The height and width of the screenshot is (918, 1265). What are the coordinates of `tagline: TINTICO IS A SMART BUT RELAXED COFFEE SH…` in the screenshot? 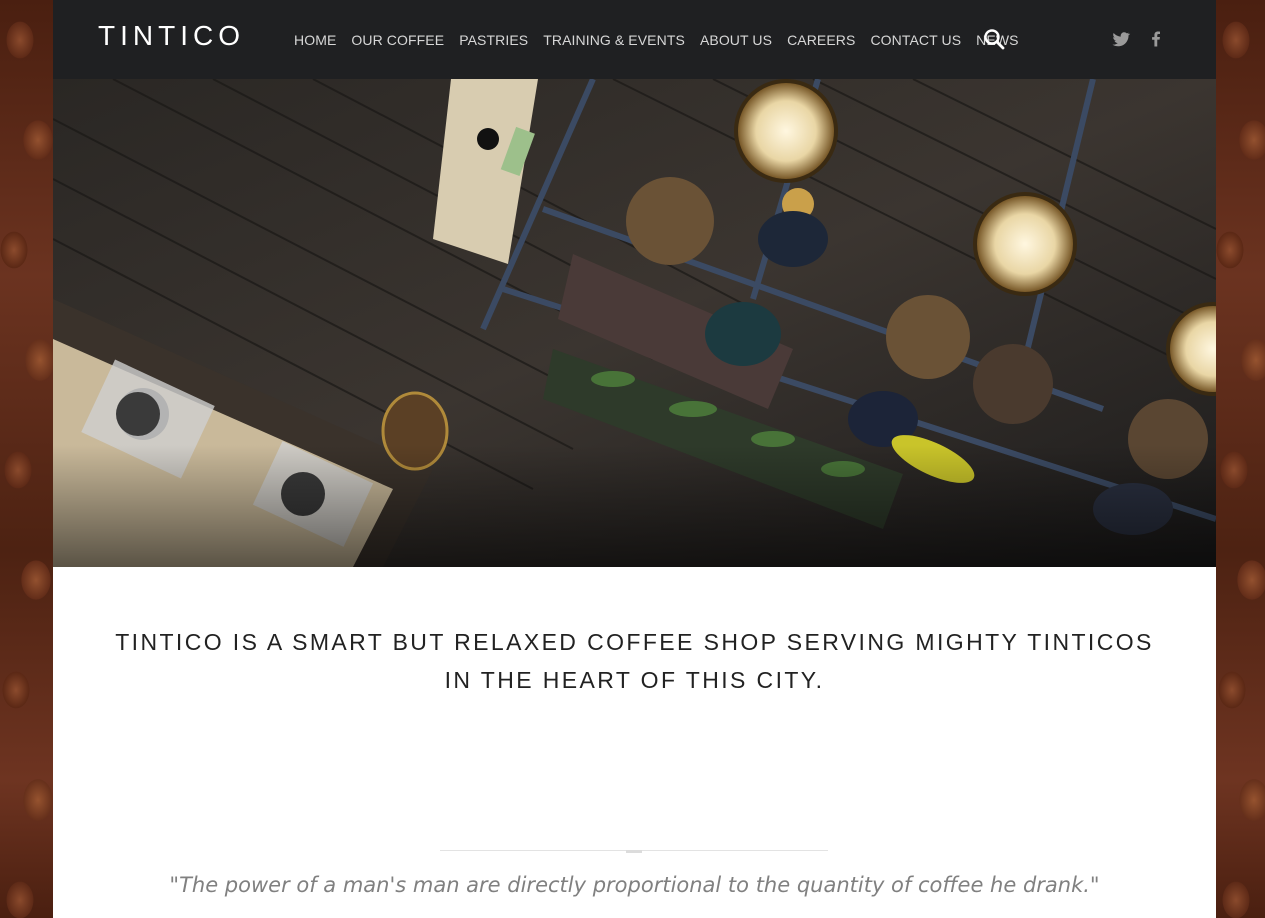 It's located at (634, 661).